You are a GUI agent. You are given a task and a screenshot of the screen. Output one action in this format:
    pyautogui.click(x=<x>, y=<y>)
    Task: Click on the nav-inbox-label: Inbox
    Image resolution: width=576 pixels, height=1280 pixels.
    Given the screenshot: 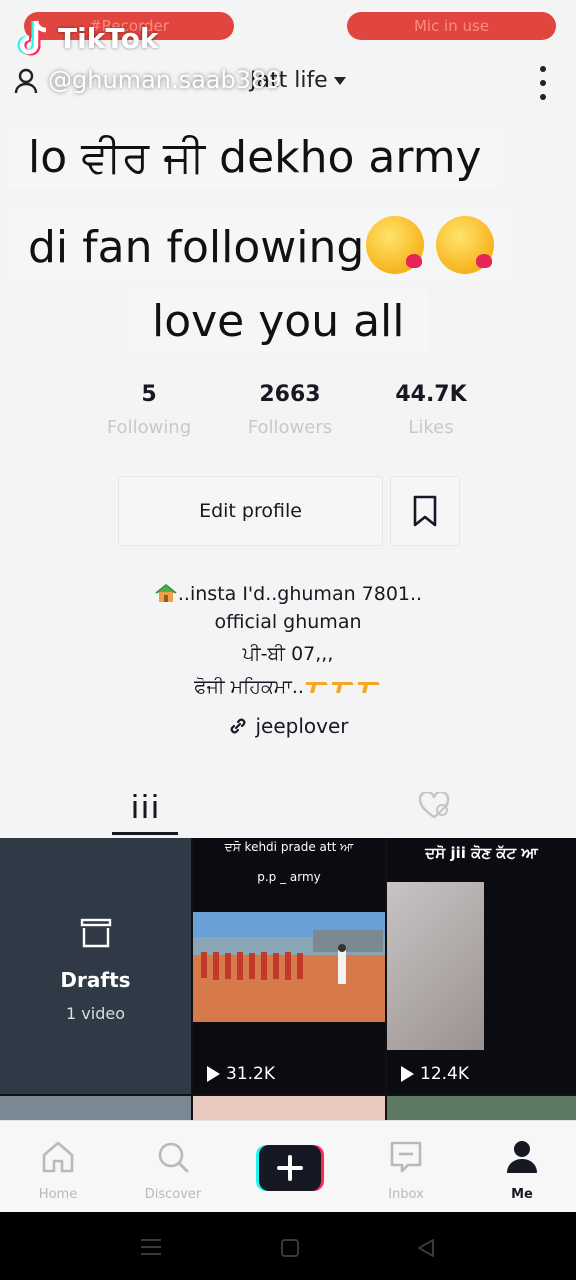 What is the action you would take?
    pyautogui.click(x=406, y=1194)
    